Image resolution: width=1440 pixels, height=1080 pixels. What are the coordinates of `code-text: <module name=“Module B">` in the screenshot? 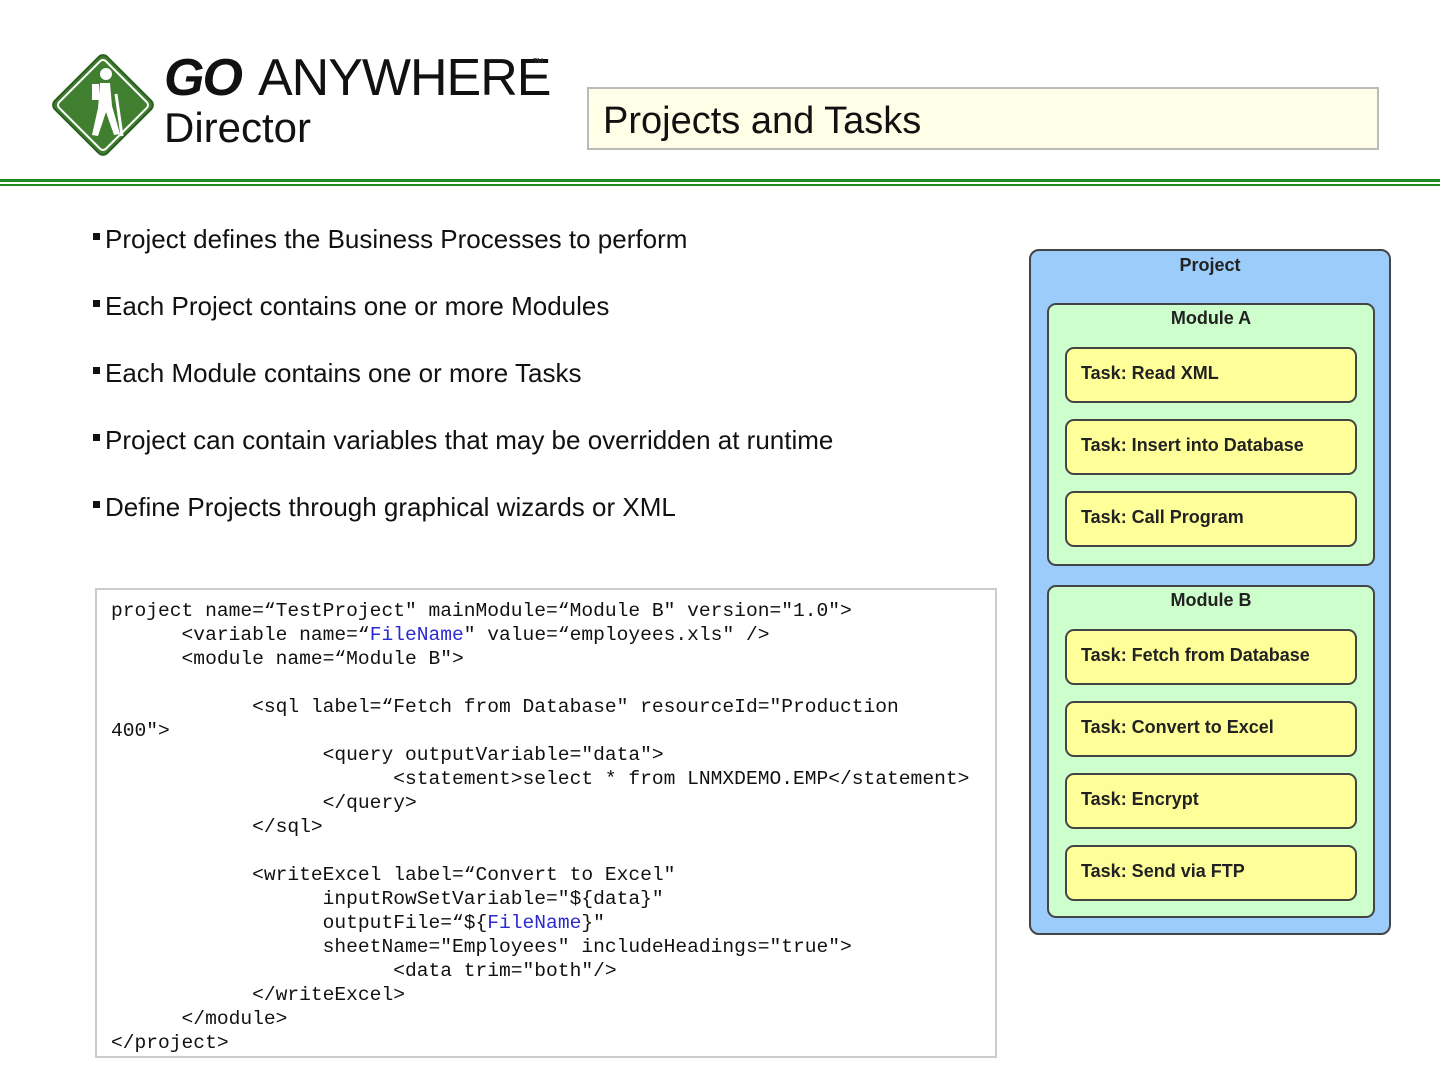 It's located at (287, 659).